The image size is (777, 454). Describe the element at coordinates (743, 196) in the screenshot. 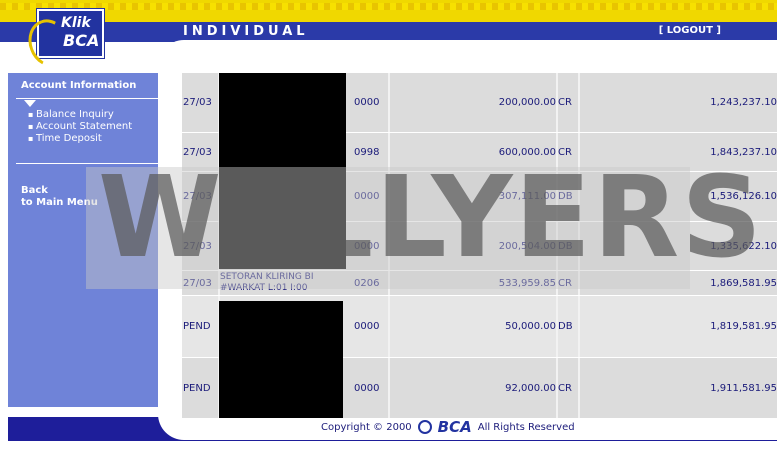

I see `txn-balance: 1,536,126.10` at that location.